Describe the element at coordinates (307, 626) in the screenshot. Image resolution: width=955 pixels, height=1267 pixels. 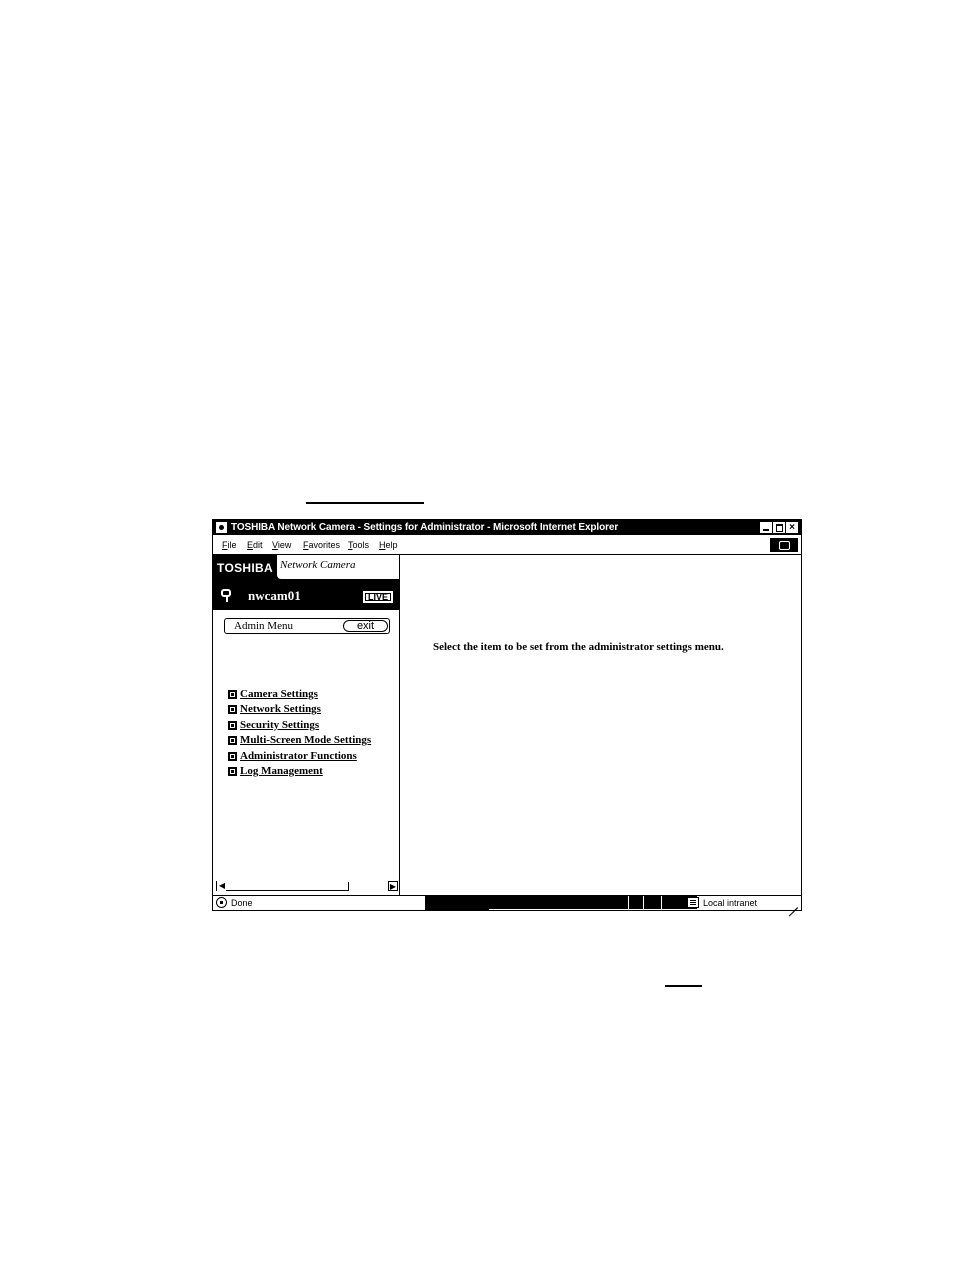
I see `admin-menu-bar: Admin Menu exit` at that location.